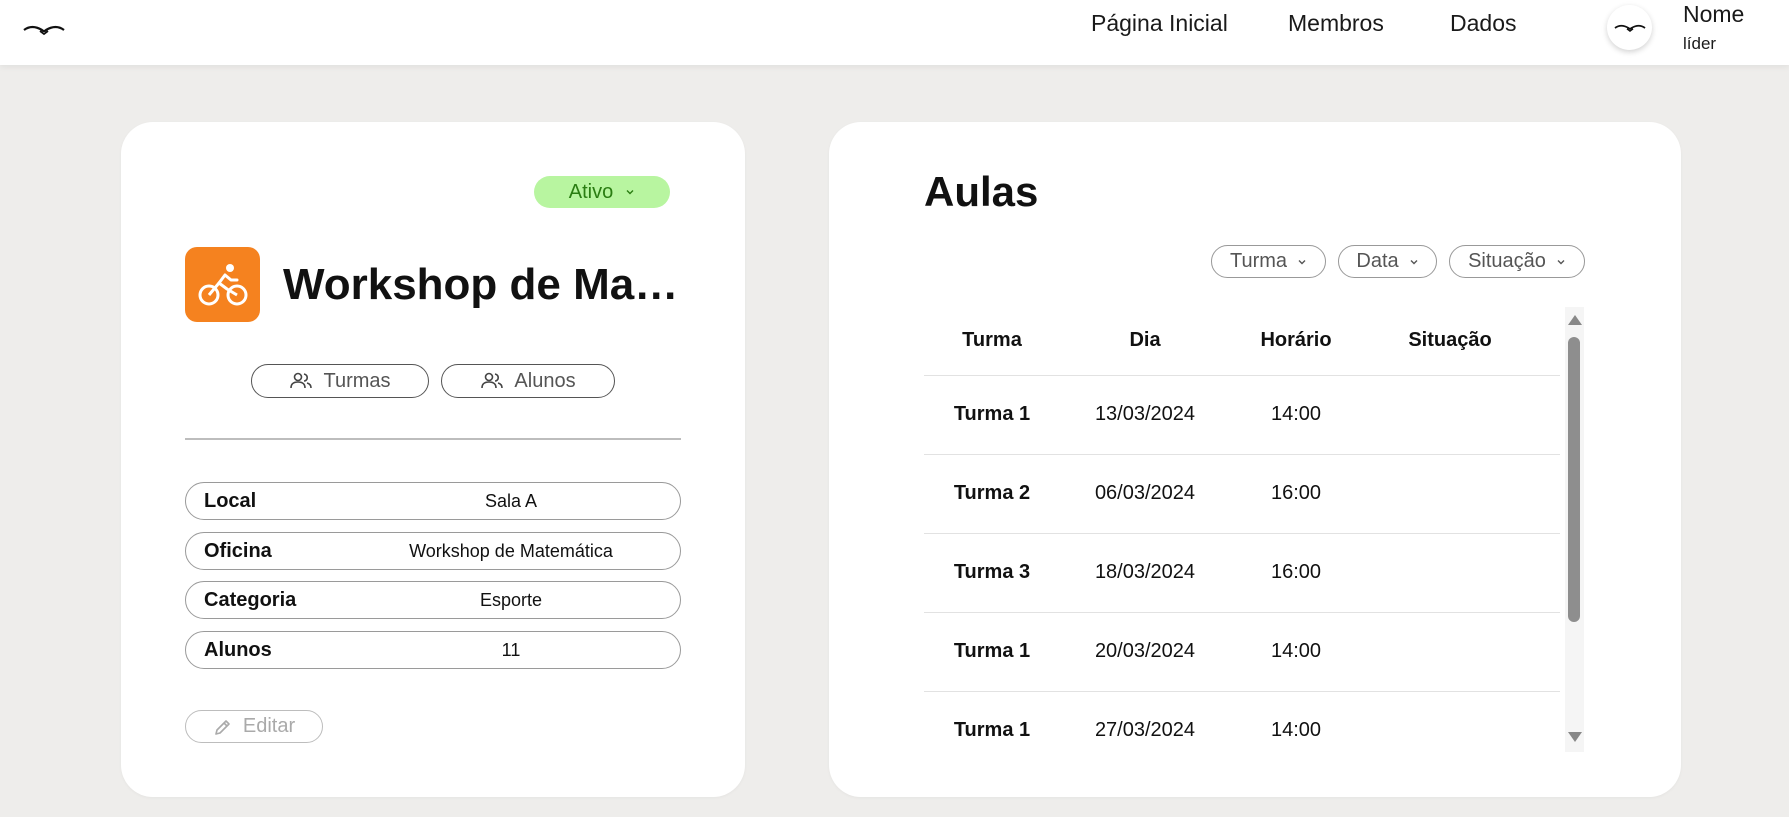 The height and width of the screenshot is (817, 1789). What do you see at coordinates (269, 726) in the screenshot?
I see `edit-label: Editar` at bounding box center [269, 726].